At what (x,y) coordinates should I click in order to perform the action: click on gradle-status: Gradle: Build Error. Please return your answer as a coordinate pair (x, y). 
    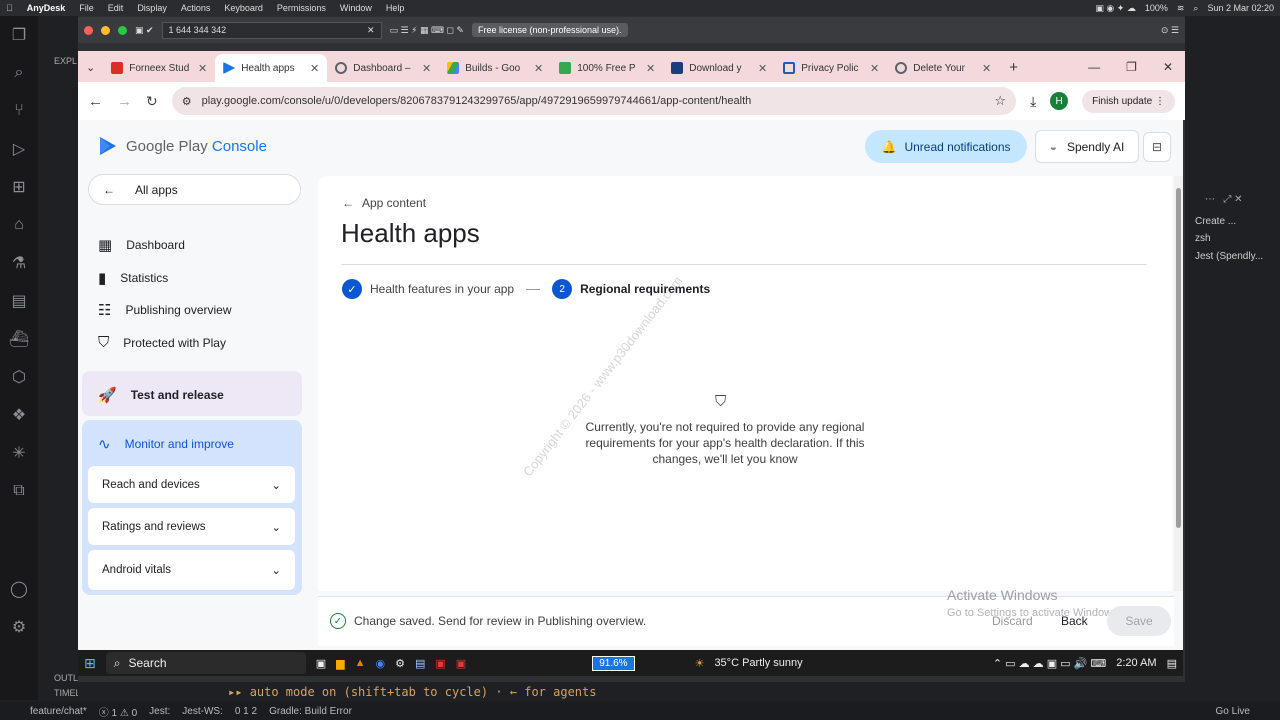
    Looking at the image, I should click on (310, 711).